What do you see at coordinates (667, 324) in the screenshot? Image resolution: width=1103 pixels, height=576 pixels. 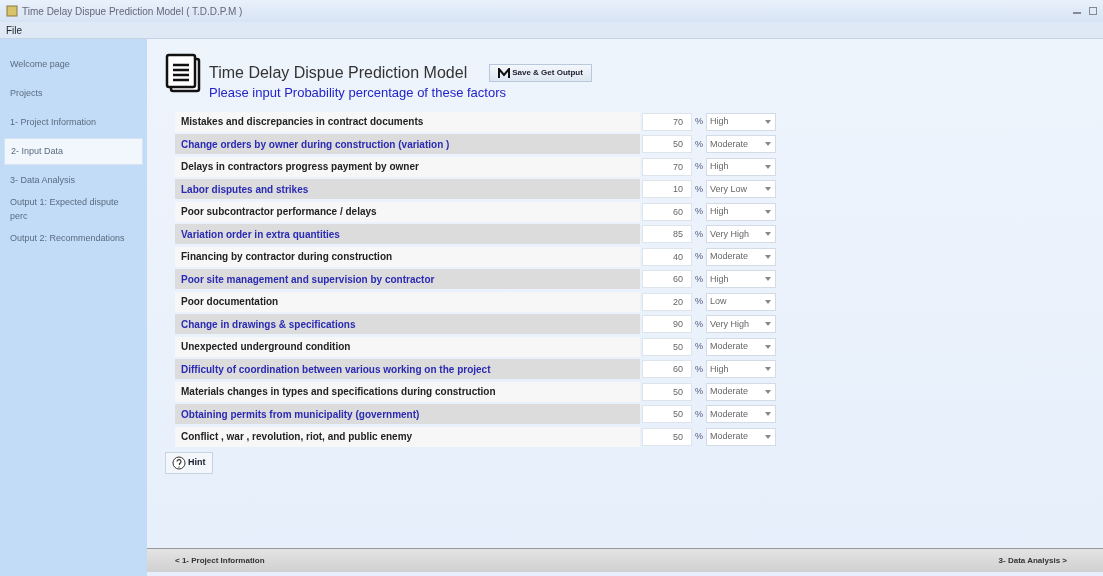 I see `percent-field: 90` at bounding box center [667, 324].